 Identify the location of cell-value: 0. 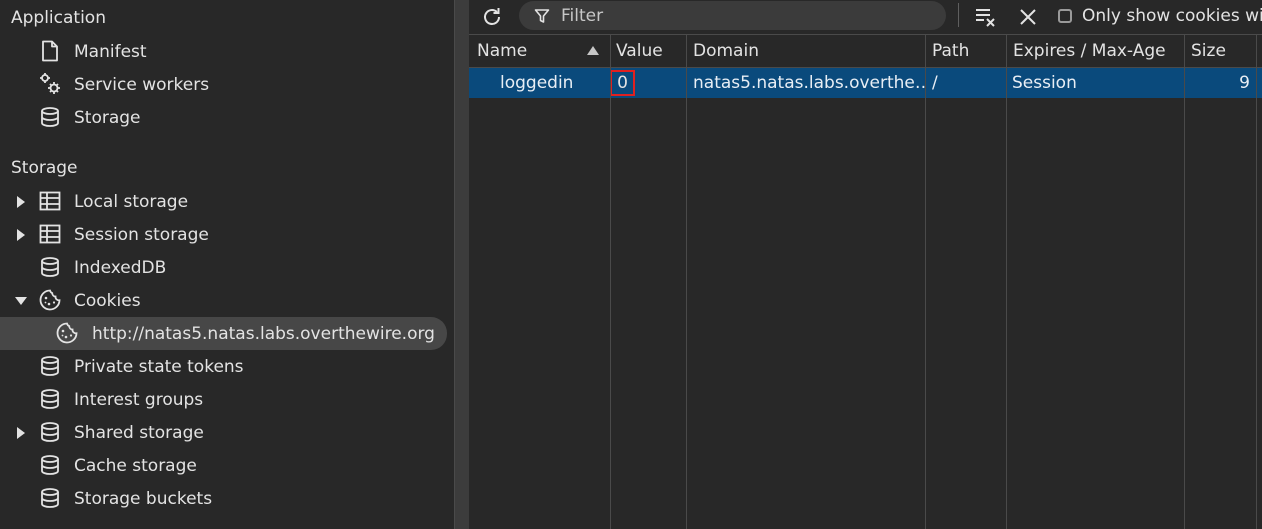
(622, 83).